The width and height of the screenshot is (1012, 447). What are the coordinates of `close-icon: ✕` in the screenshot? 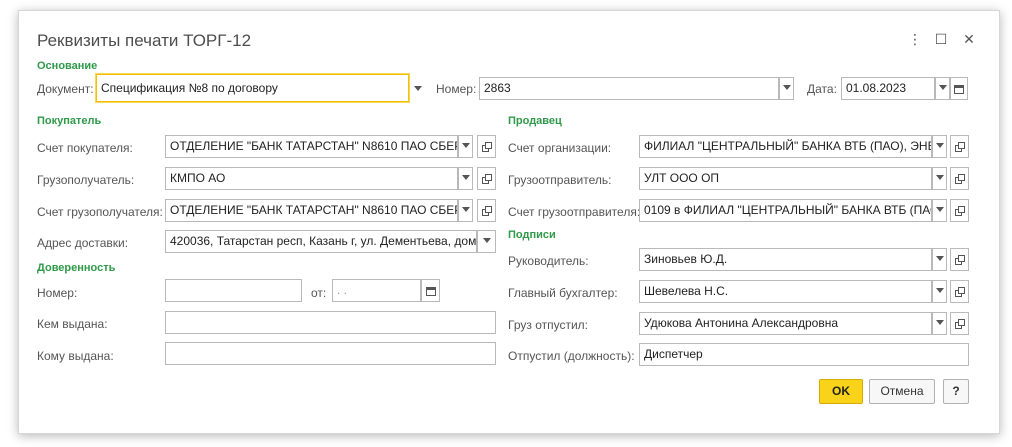 It's located at (969, 39).